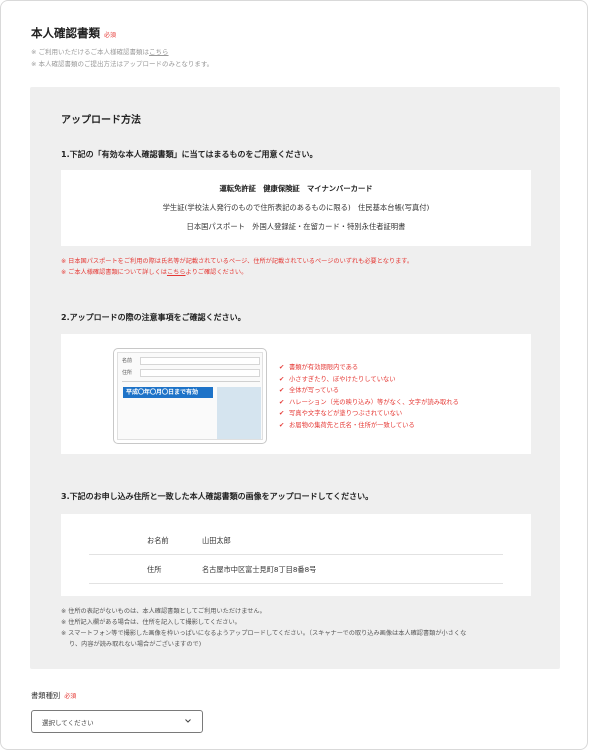 The image size is (590, 752). Describe the element at coordinates (163, 611) in the screenshot. I see `upload-note: ※ 住所の表記がないものは、本人確認書類としてご利用いただけません。` at that location.